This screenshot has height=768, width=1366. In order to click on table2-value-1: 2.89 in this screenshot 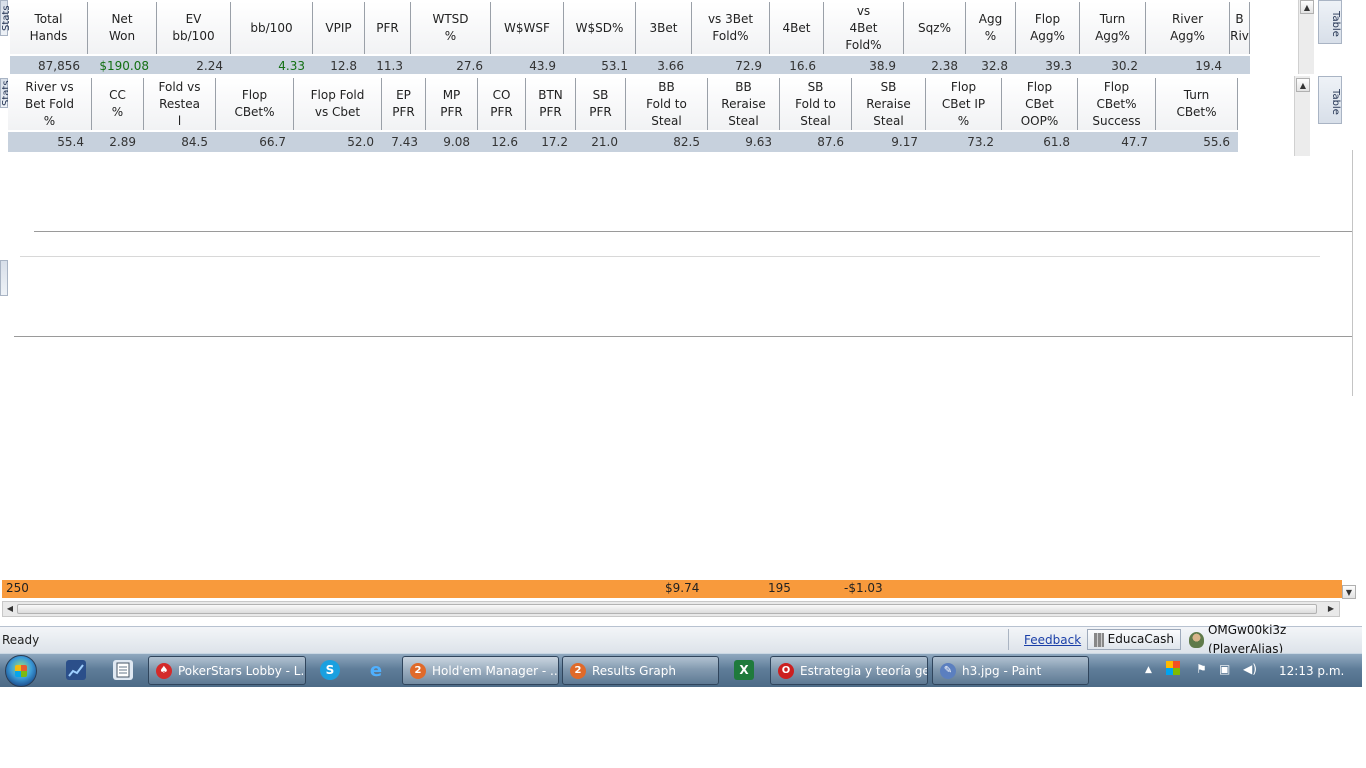, I will do `click(122, 142)`.